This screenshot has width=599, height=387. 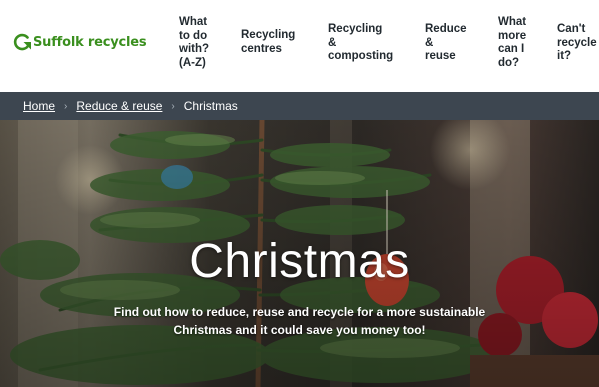 What do you see at coordinates (299, 261) in the screenshot?
I see `page-title: Christmas` at bounding box center [299, 261].